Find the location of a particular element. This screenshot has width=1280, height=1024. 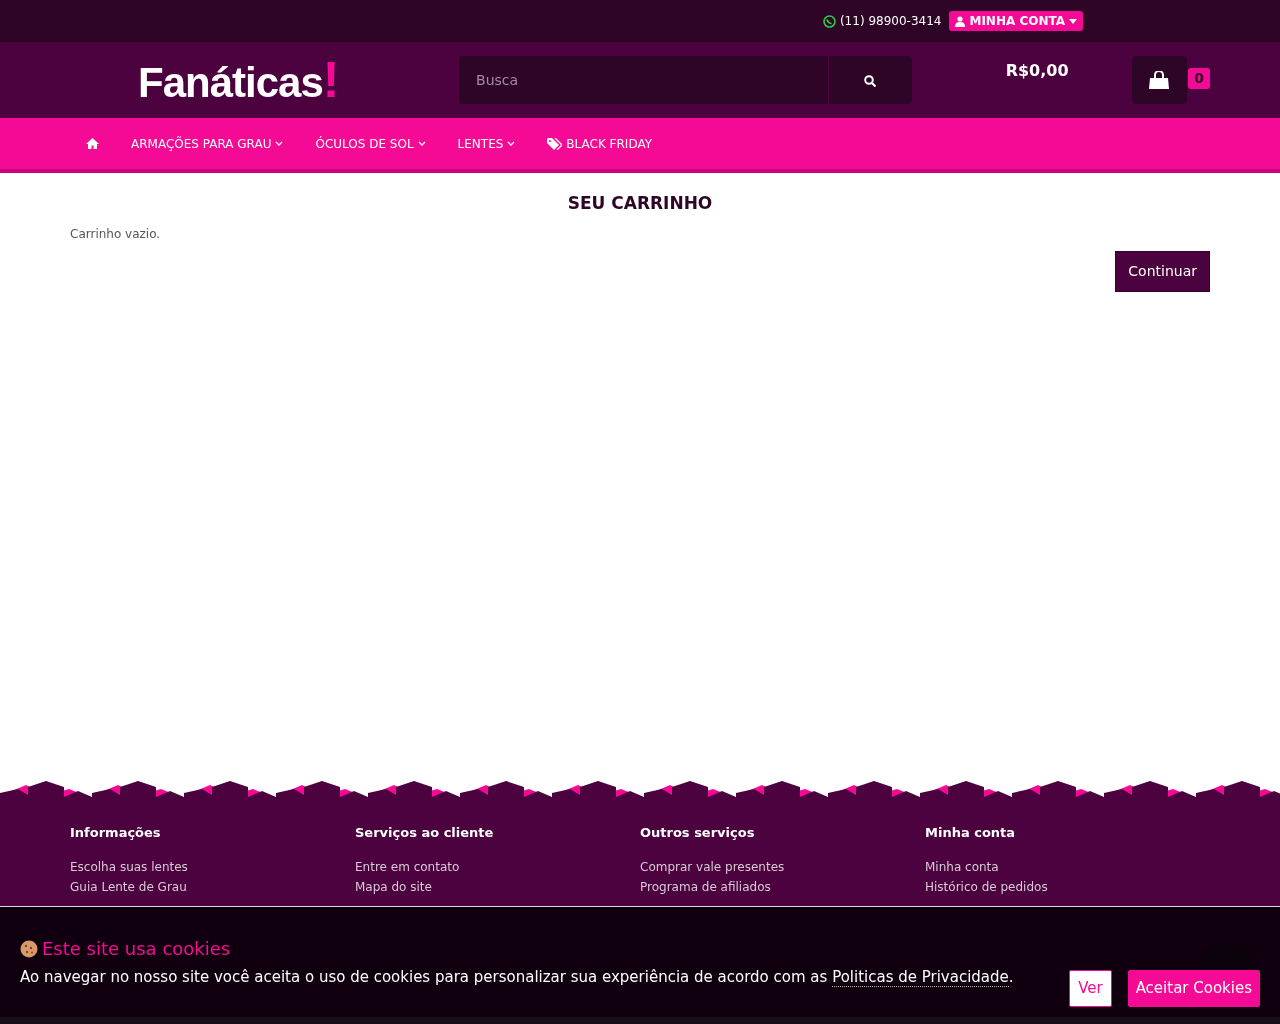

cookie-title: Este site usa cookies is located at coordinates (136, 949).